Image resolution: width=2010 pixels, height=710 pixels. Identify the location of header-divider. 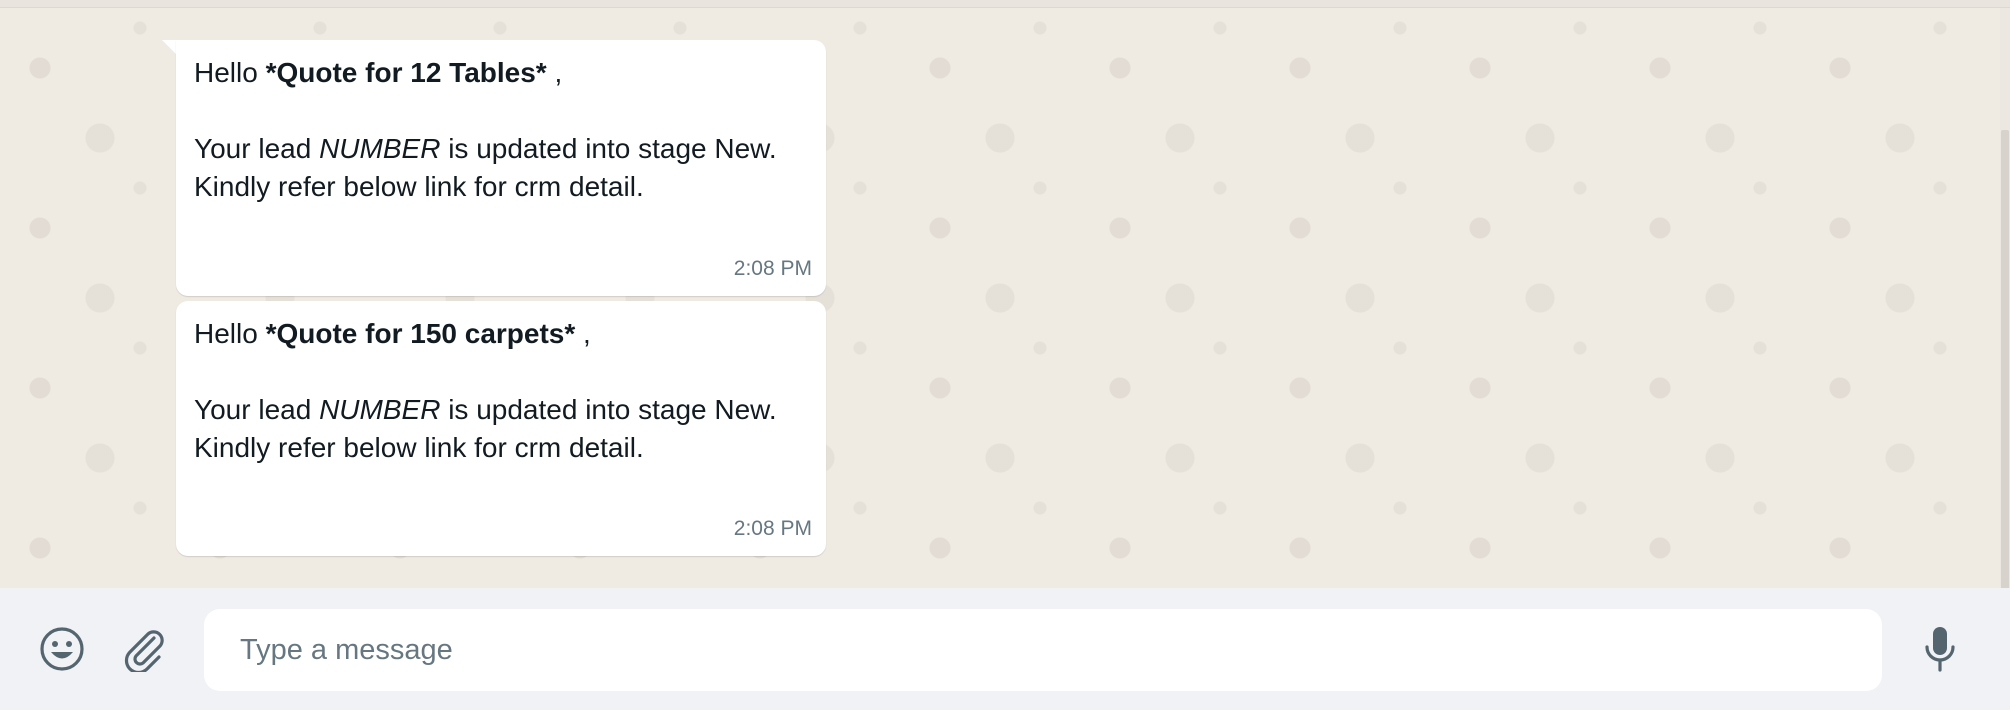
(1005, 4).